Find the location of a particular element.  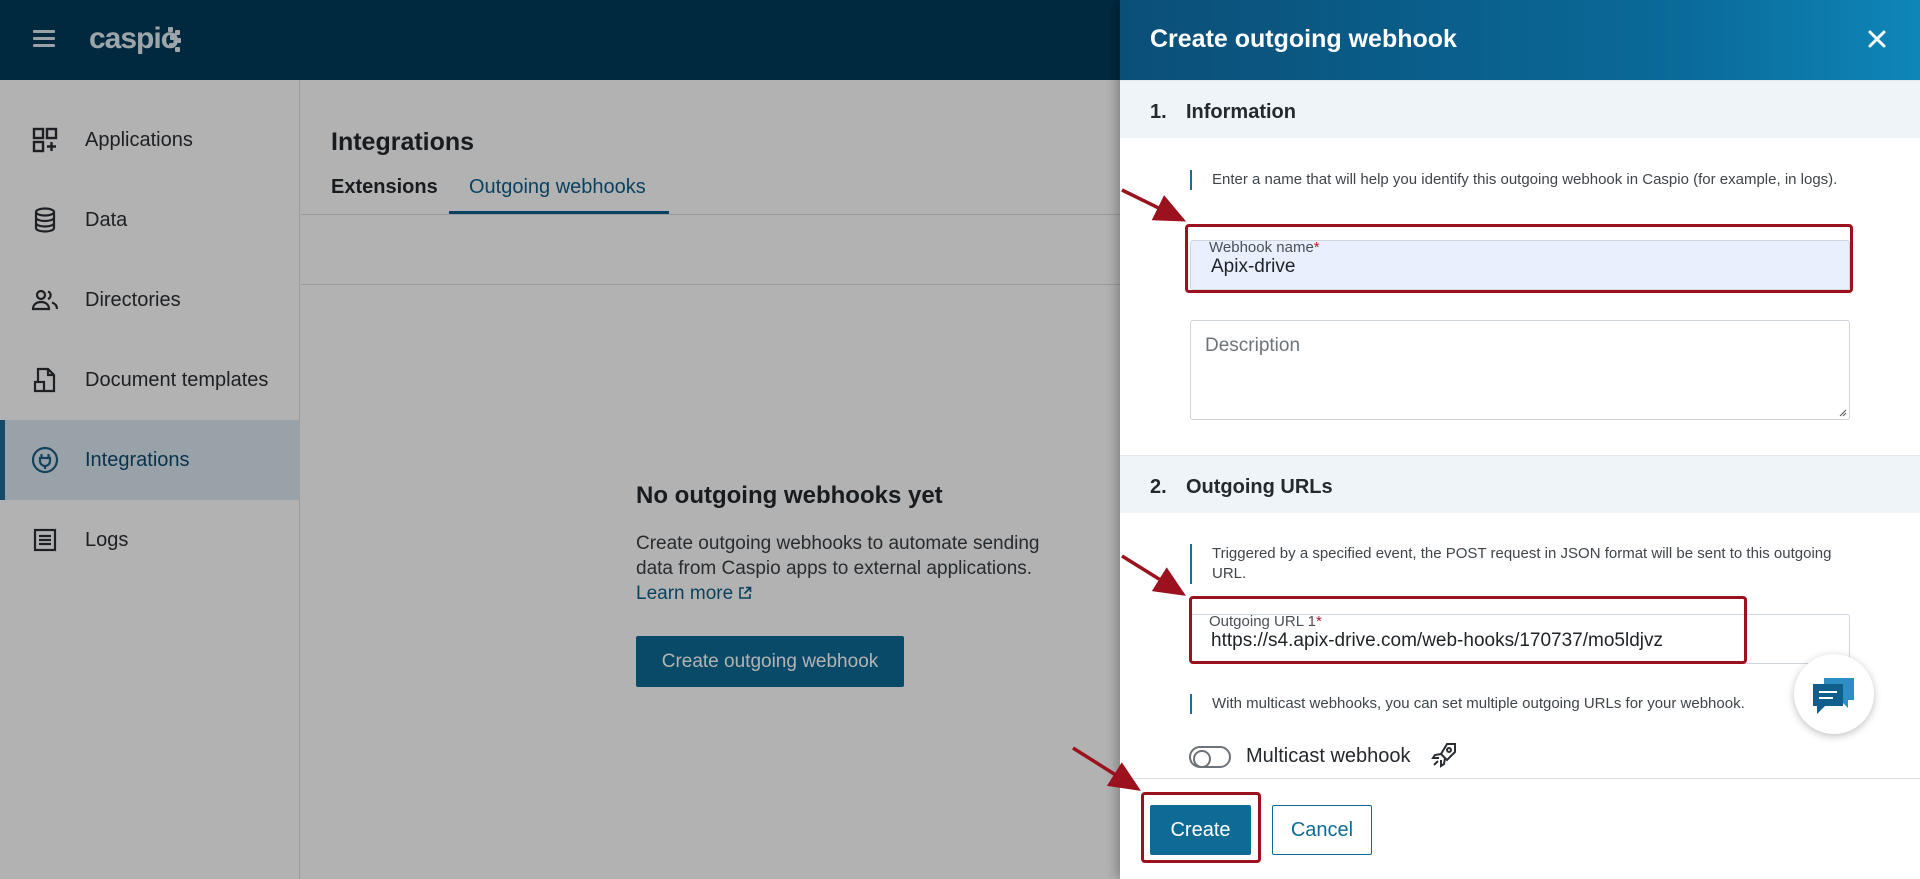

section-number: 1. is located at coordinates (1158, 112).